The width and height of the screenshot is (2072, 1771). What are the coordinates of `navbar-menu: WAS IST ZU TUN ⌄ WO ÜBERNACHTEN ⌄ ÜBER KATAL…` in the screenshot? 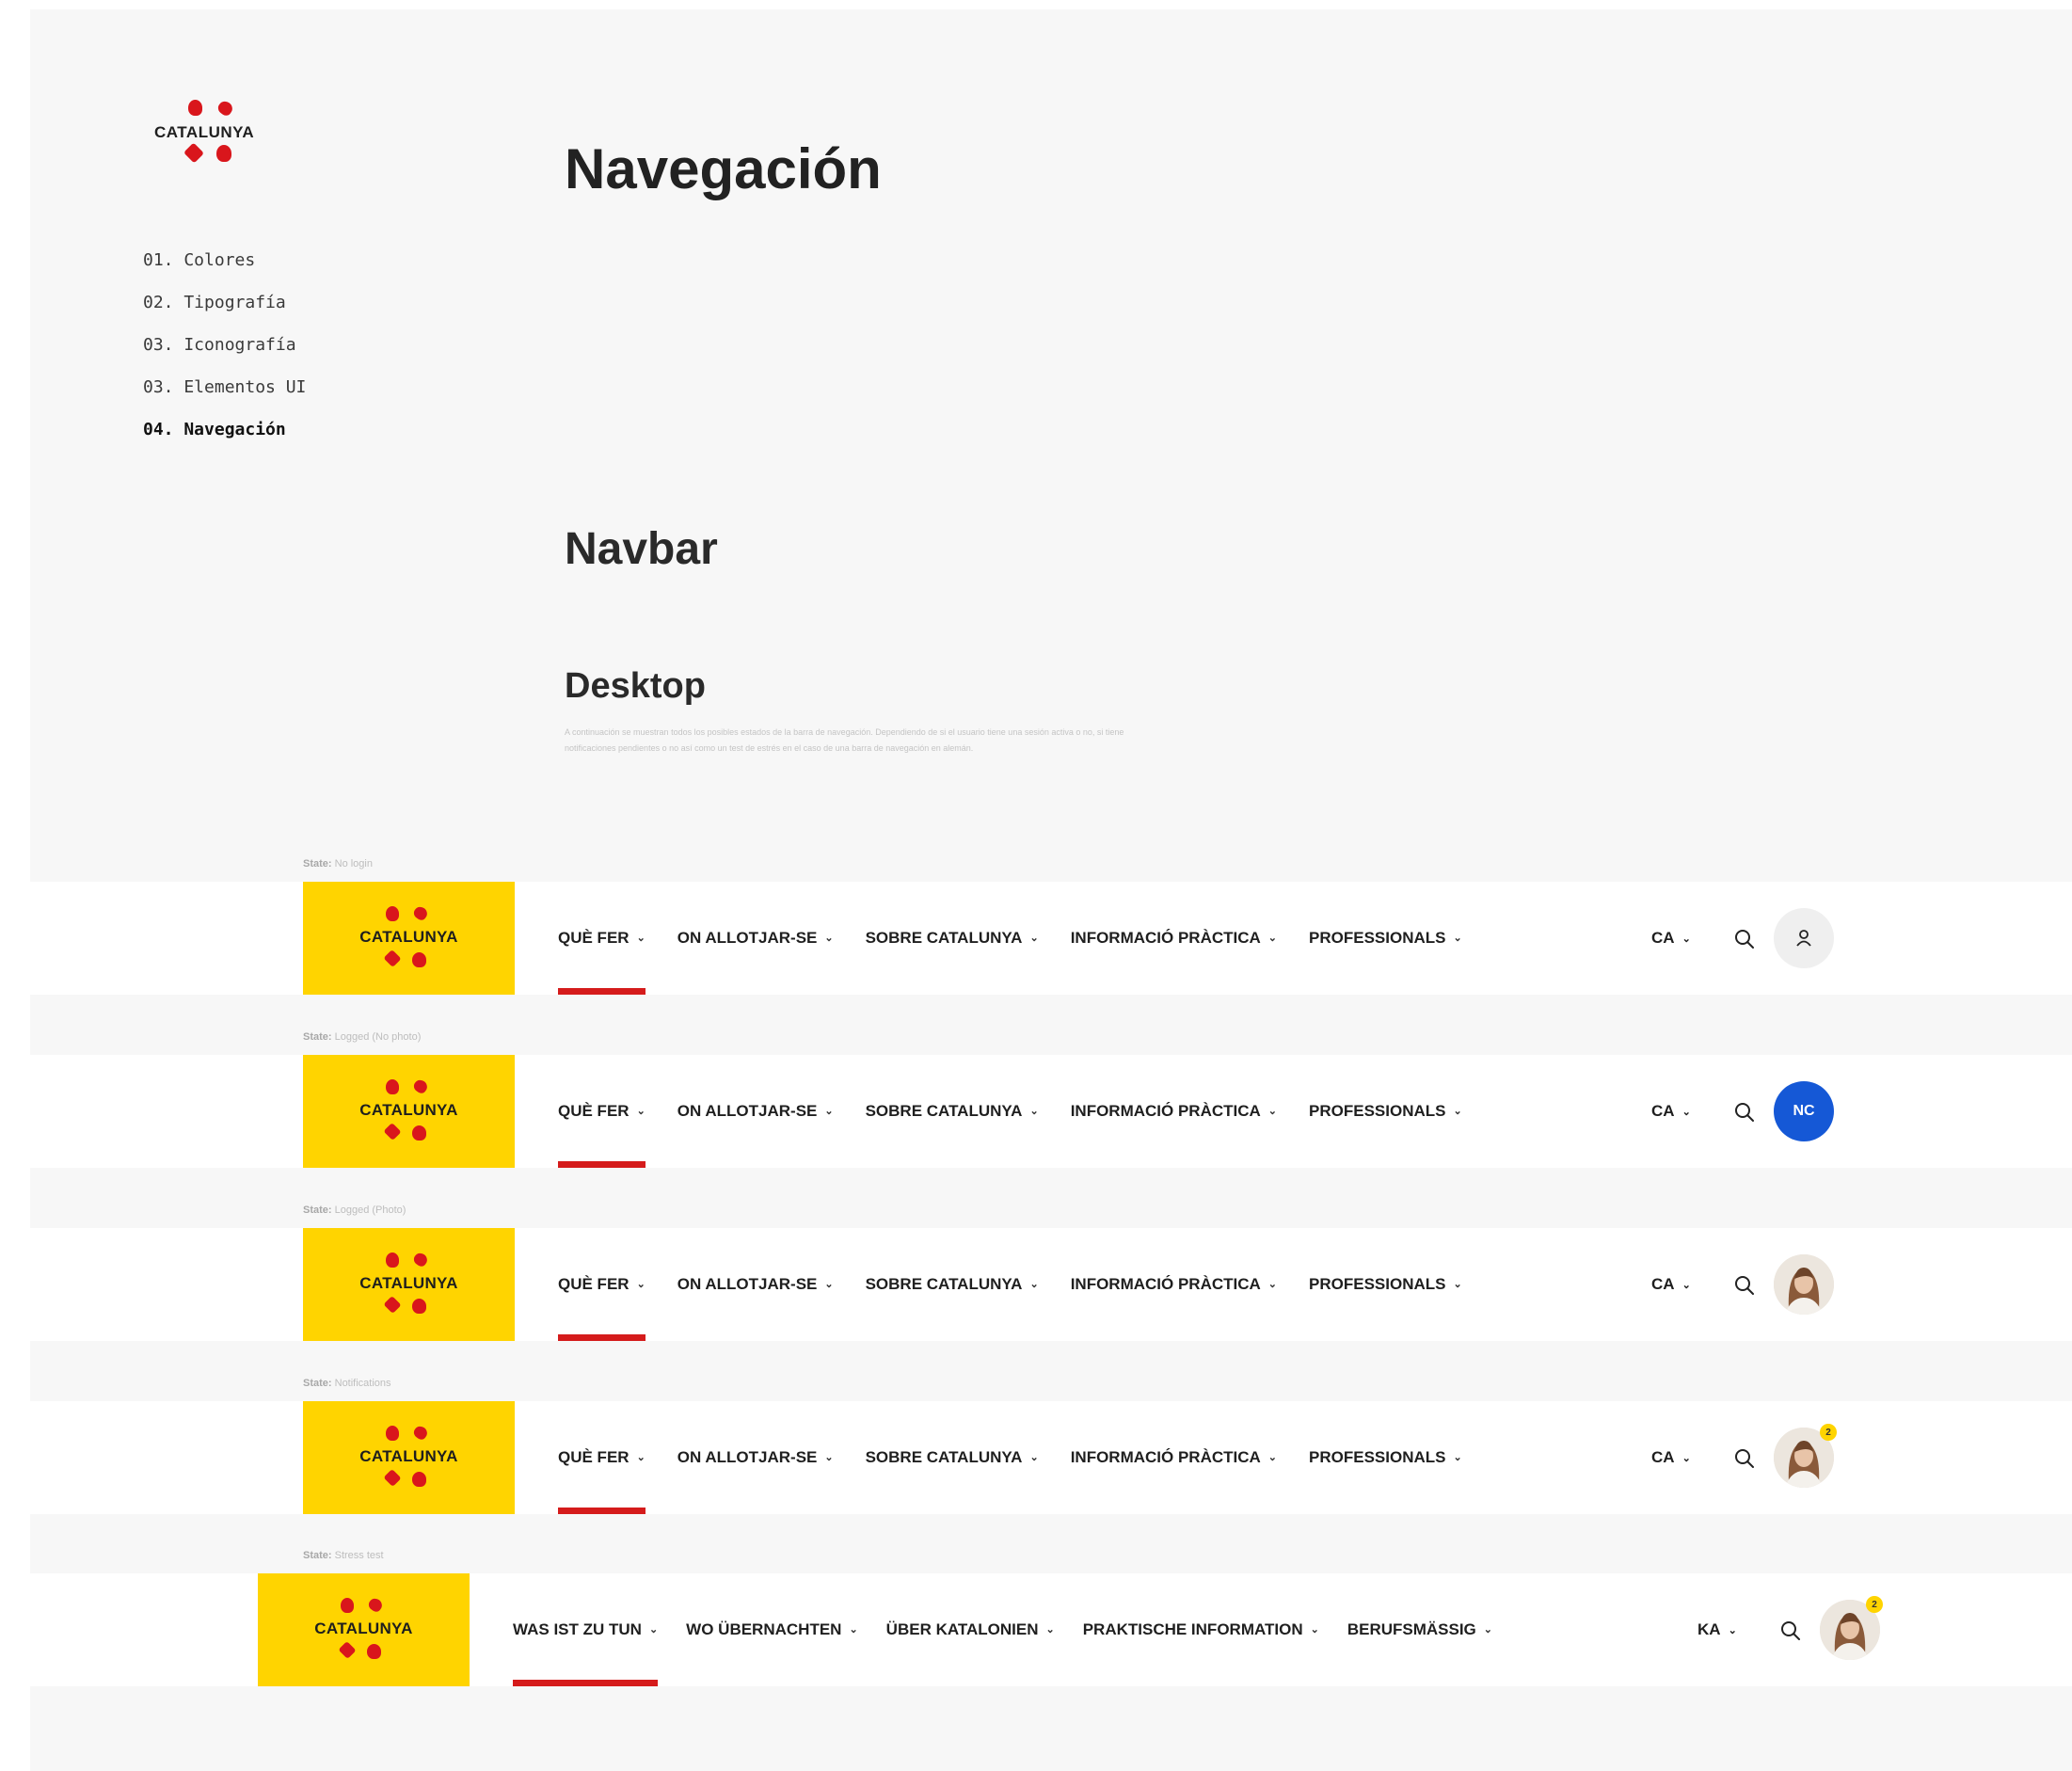 It's located at (1017, 1629).